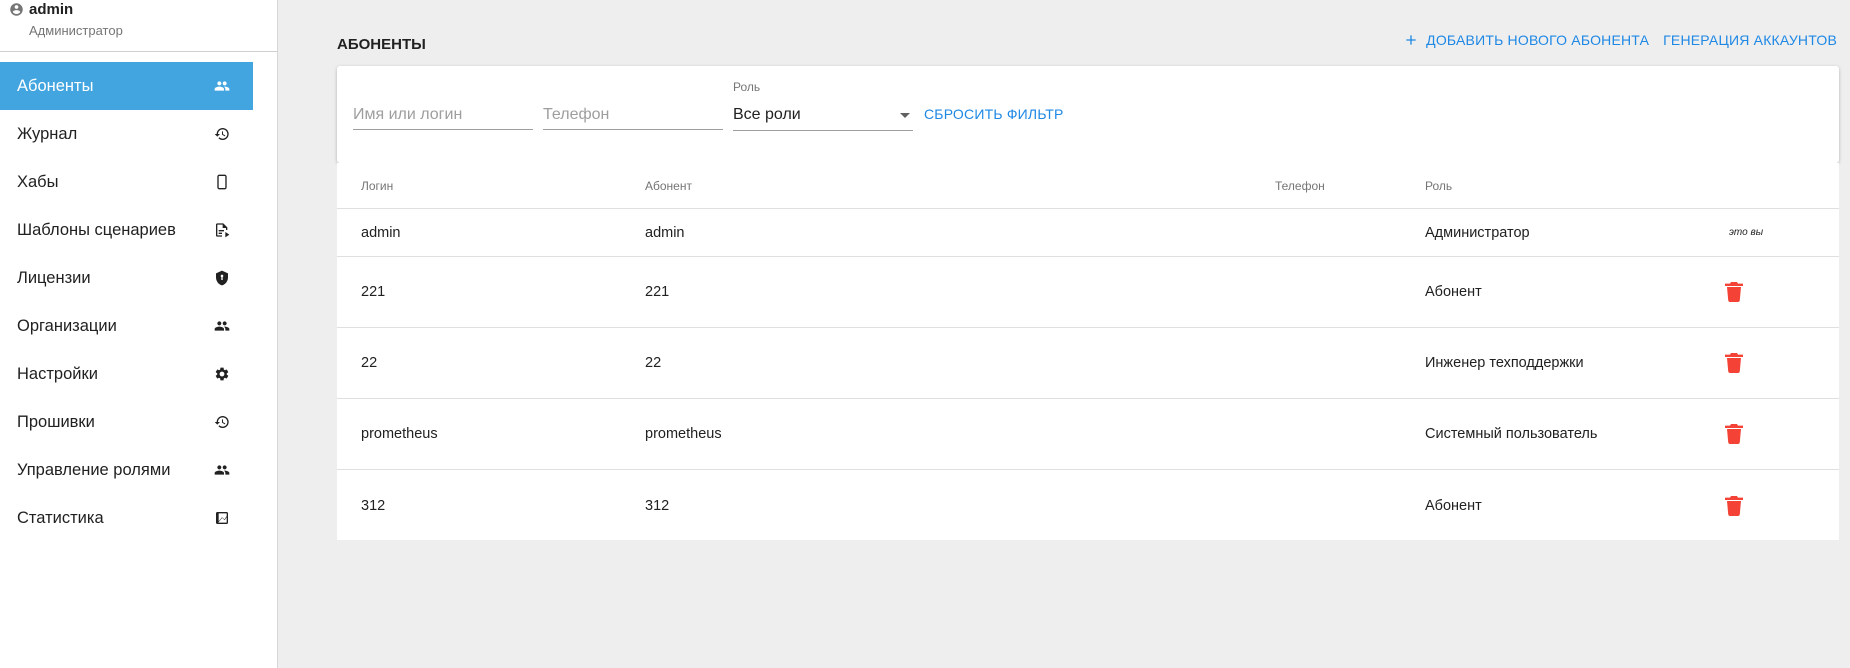 This screenshot has height=668, width=1850. Describe the element at coordinates (1088, 114) in the screenshot. I see `filter-panel: Роль Все роли СБРОСИТЬ ФИЛЬТР` at that location.